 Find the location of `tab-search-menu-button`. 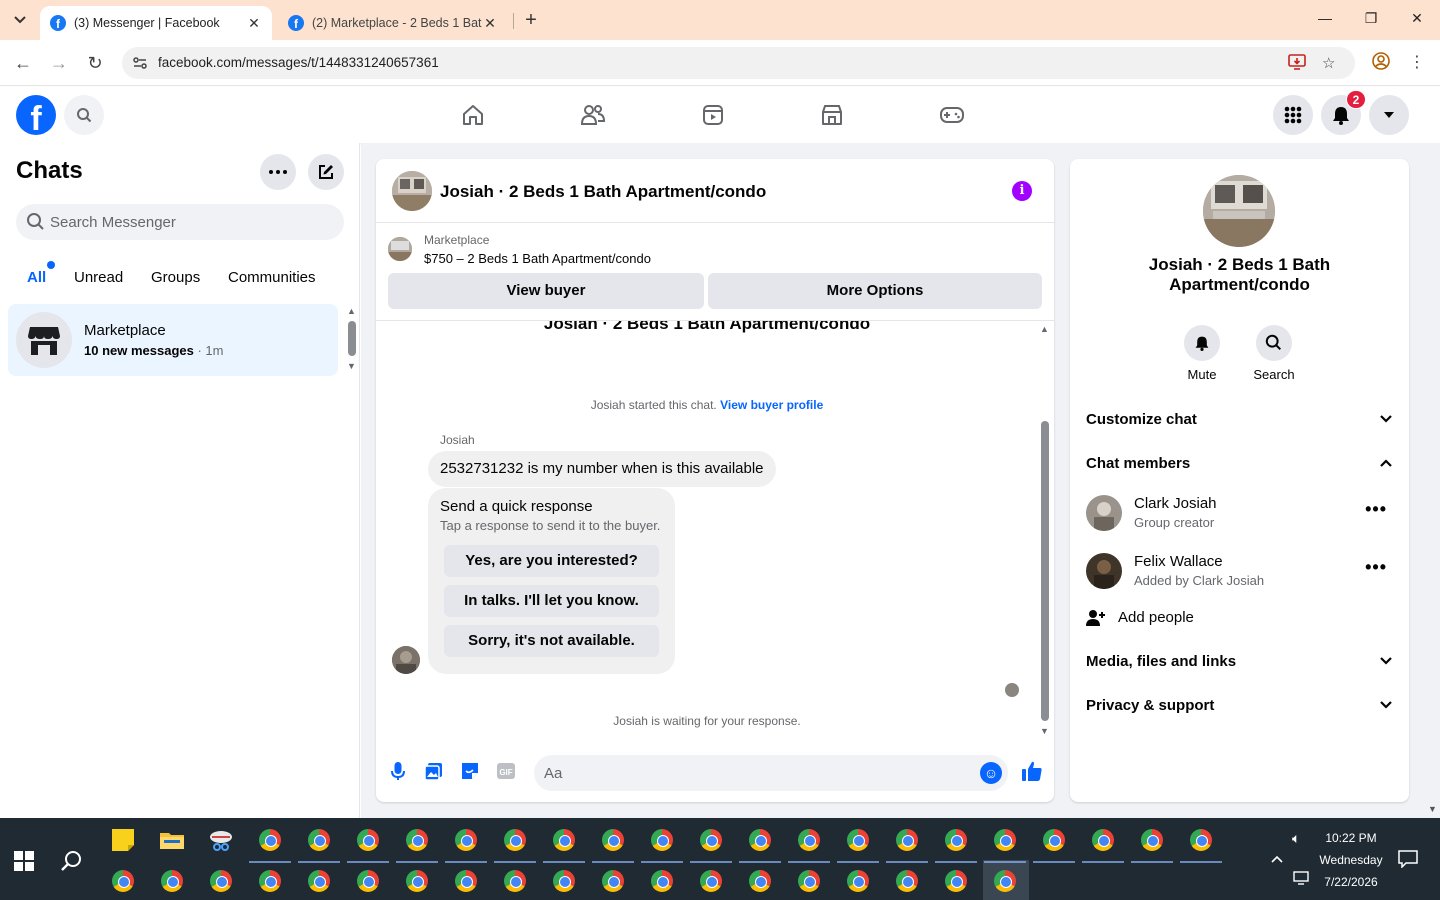

tab-search-menu-button is located at coordinates (20, 20).